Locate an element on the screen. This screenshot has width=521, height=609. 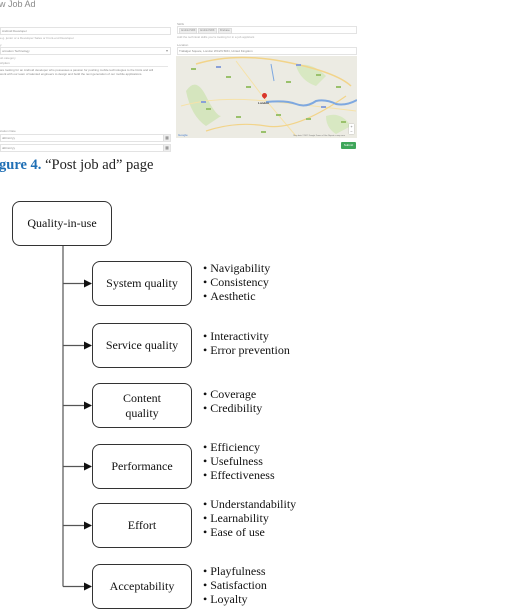
attribute-item: Satisfaction is located at coordinates (235, 585).